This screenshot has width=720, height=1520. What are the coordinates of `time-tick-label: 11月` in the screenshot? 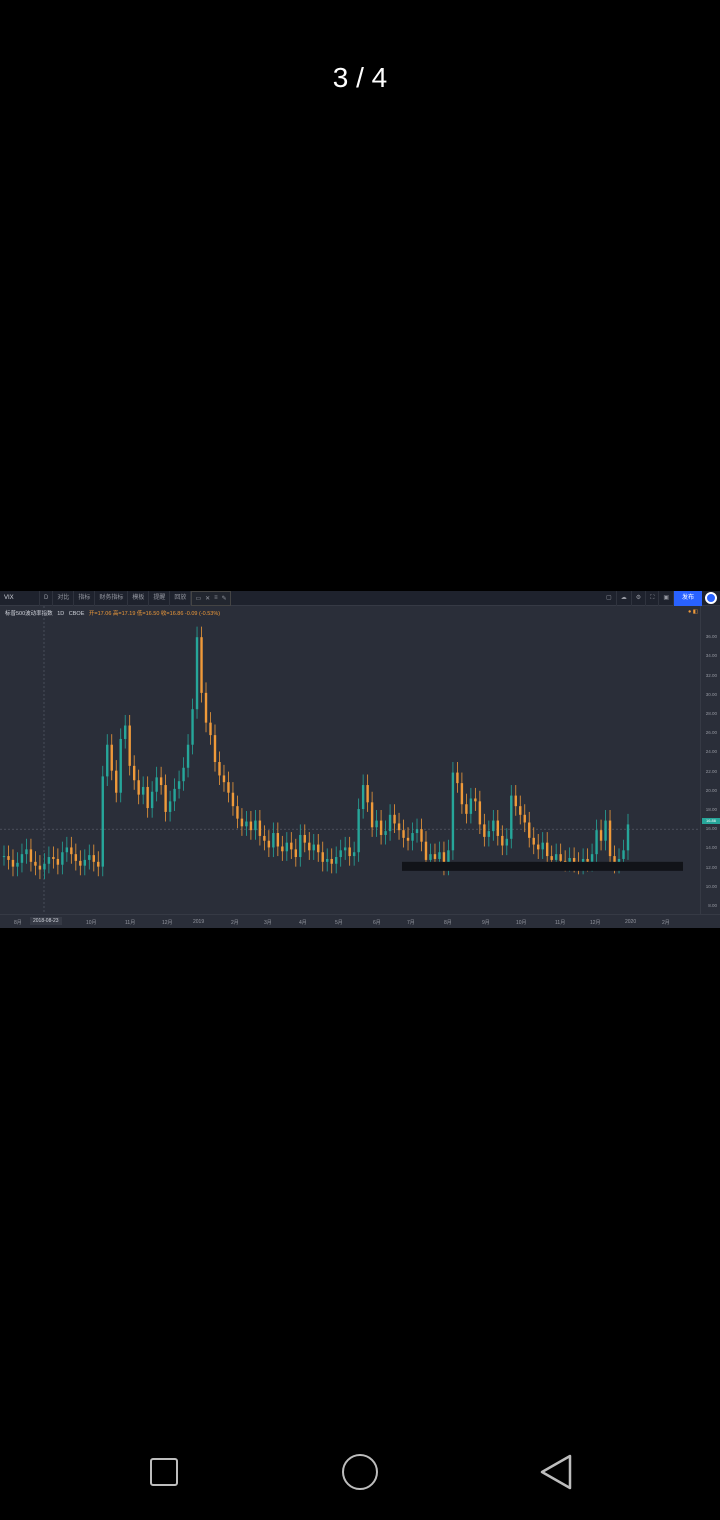 It's located at (130, 923).